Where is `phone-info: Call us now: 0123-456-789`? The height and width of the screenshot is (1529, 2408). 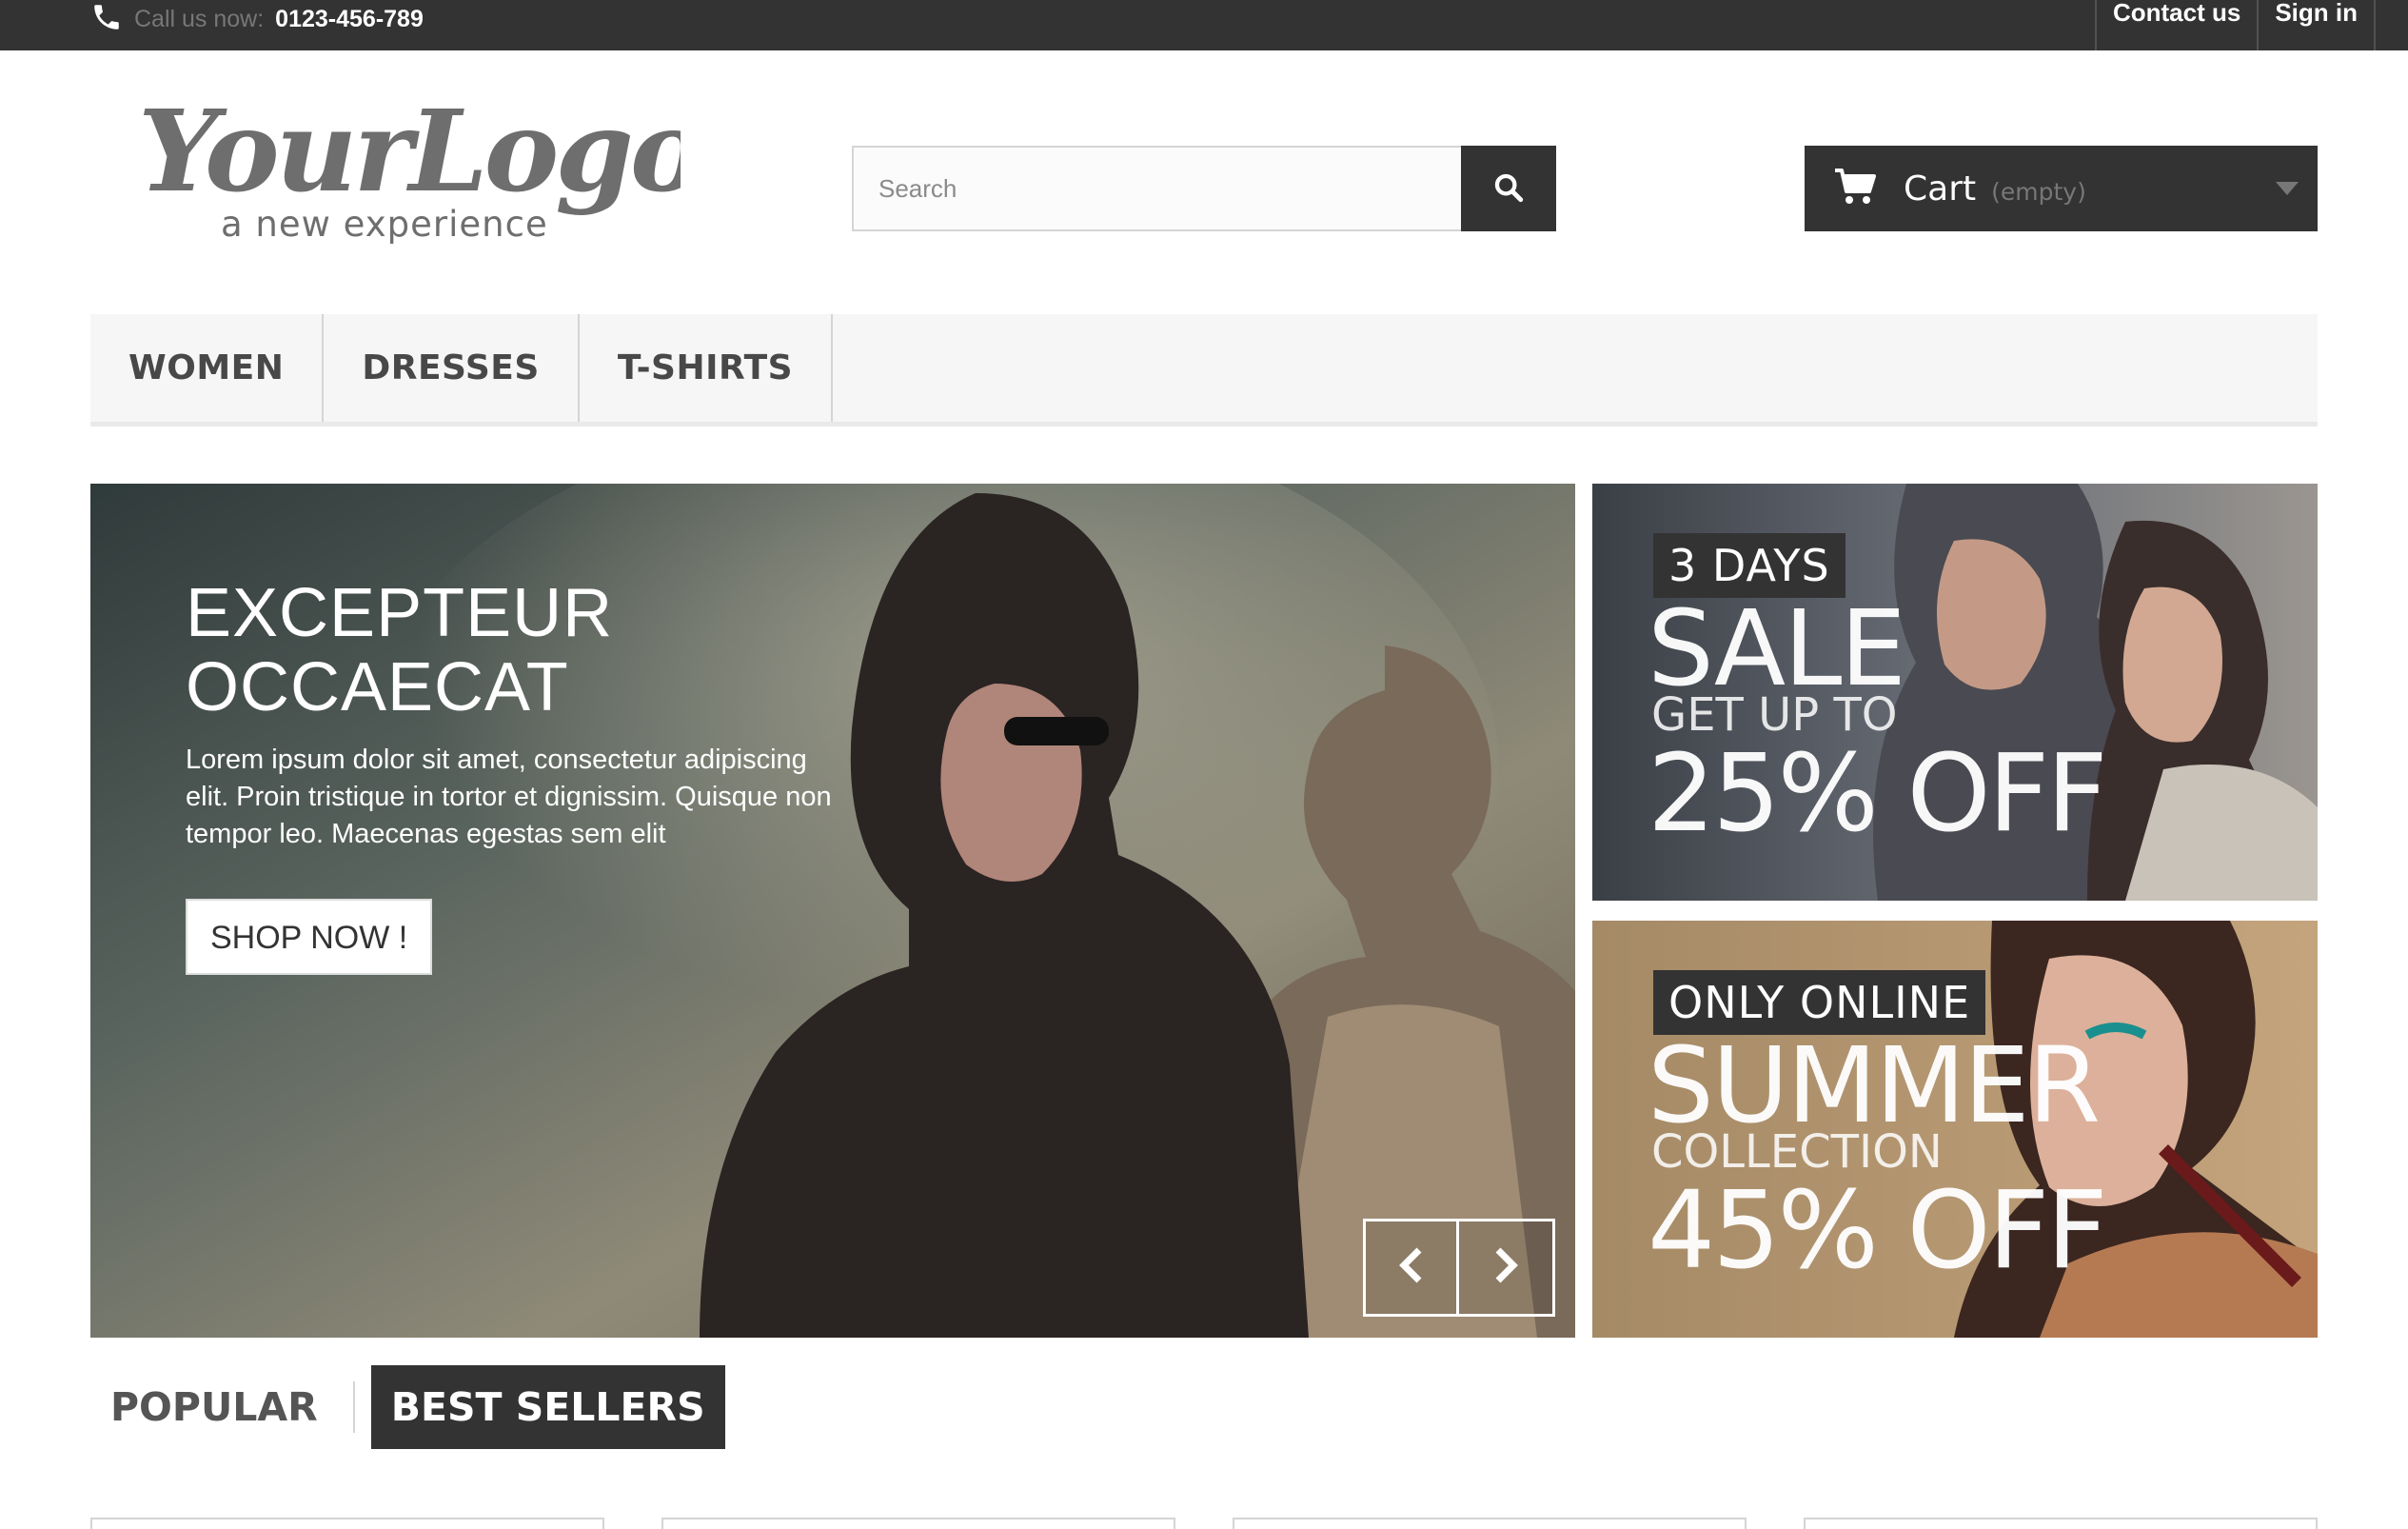 phone-info: Call us now: 0123-456-789 is located at coordinates (257, 19).